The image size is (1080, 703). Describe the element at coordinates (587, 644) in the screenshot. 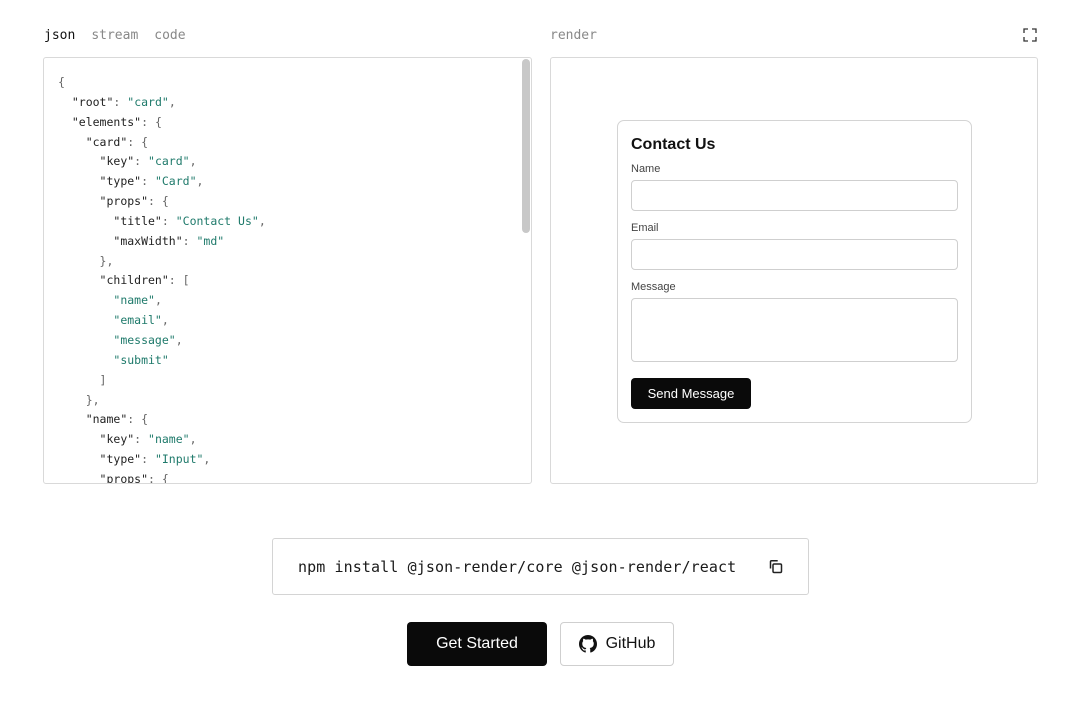

I see `github-icon` at that location.